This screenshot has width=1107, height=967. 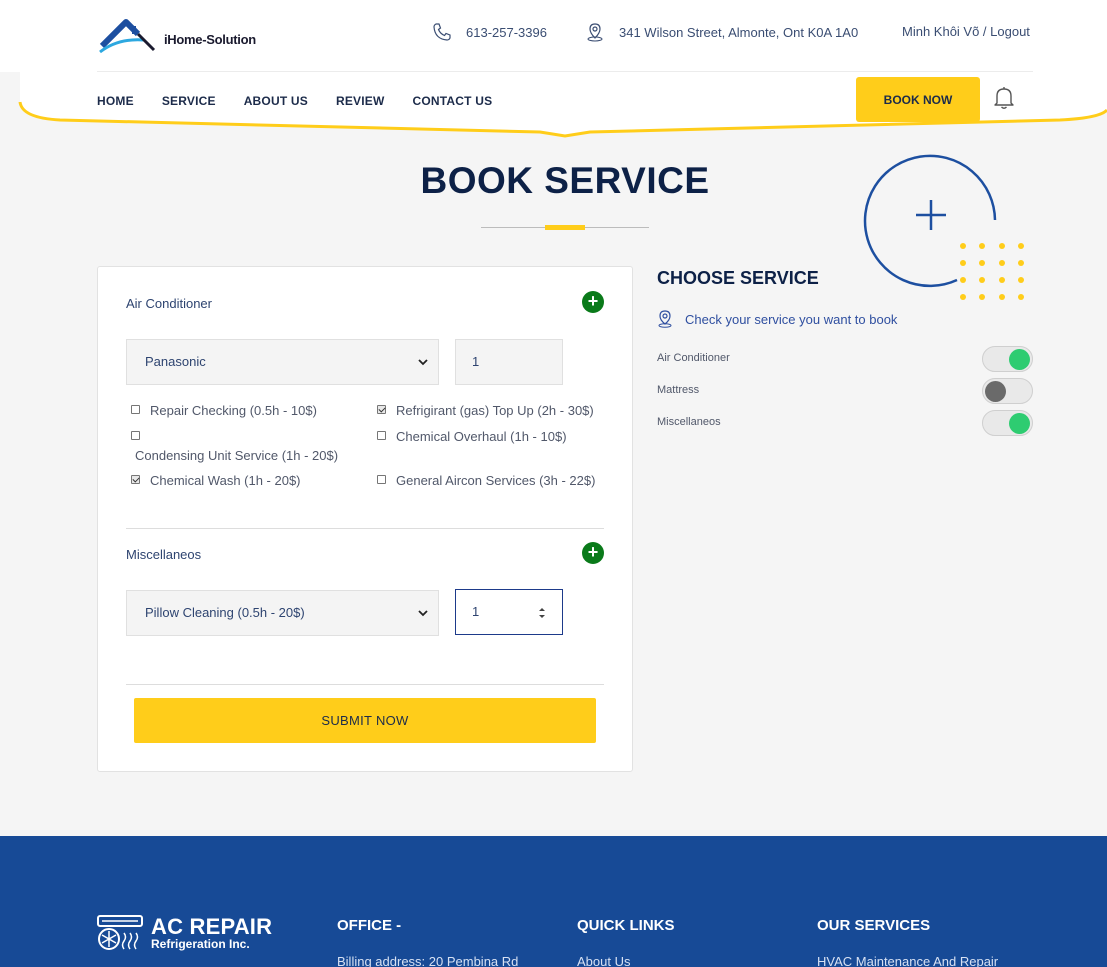 What do you see at coordinates (169, 303) in the screenshot?
I see `section-label-air-conditioner: Air Conditioner` at bounding box center [169, 303].